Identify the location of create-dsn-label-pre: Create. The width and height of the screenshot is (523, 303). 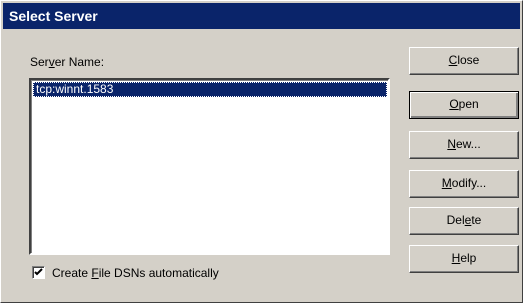
(72, 273).